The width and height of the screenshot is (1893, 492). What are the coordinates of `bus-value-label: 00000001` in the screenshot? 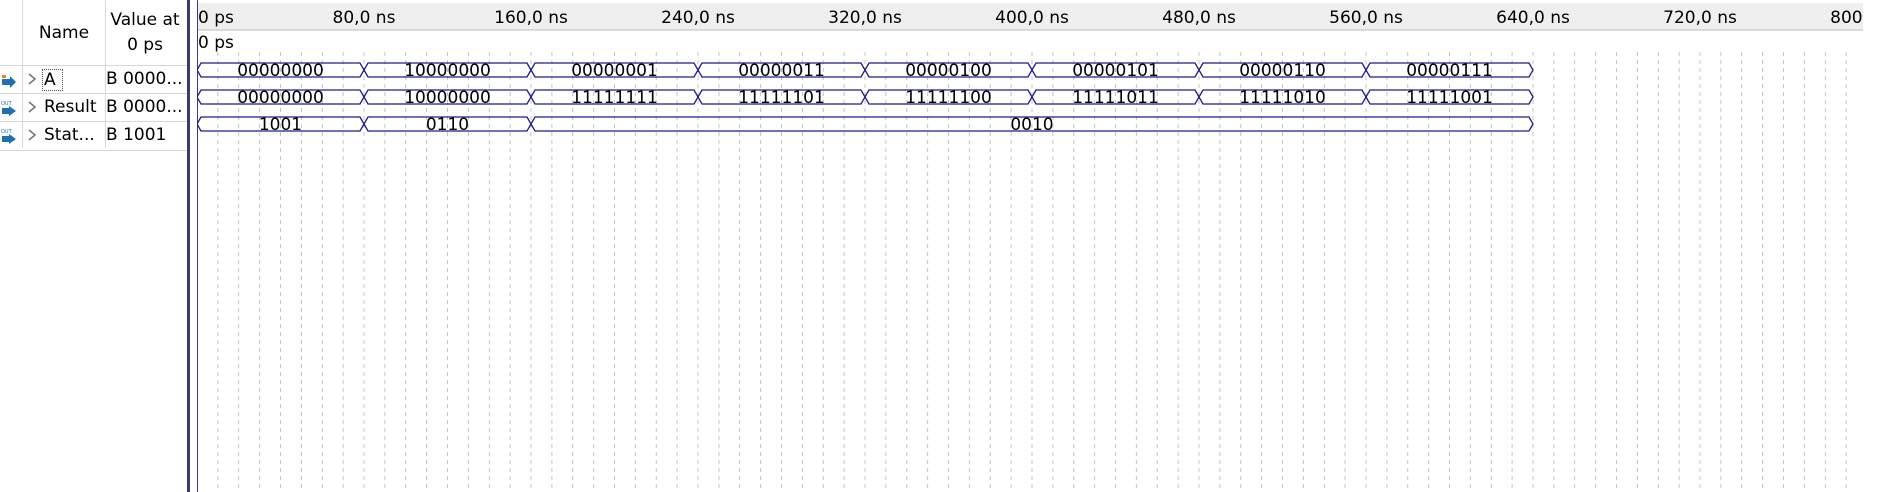 It's located at (614, 71).